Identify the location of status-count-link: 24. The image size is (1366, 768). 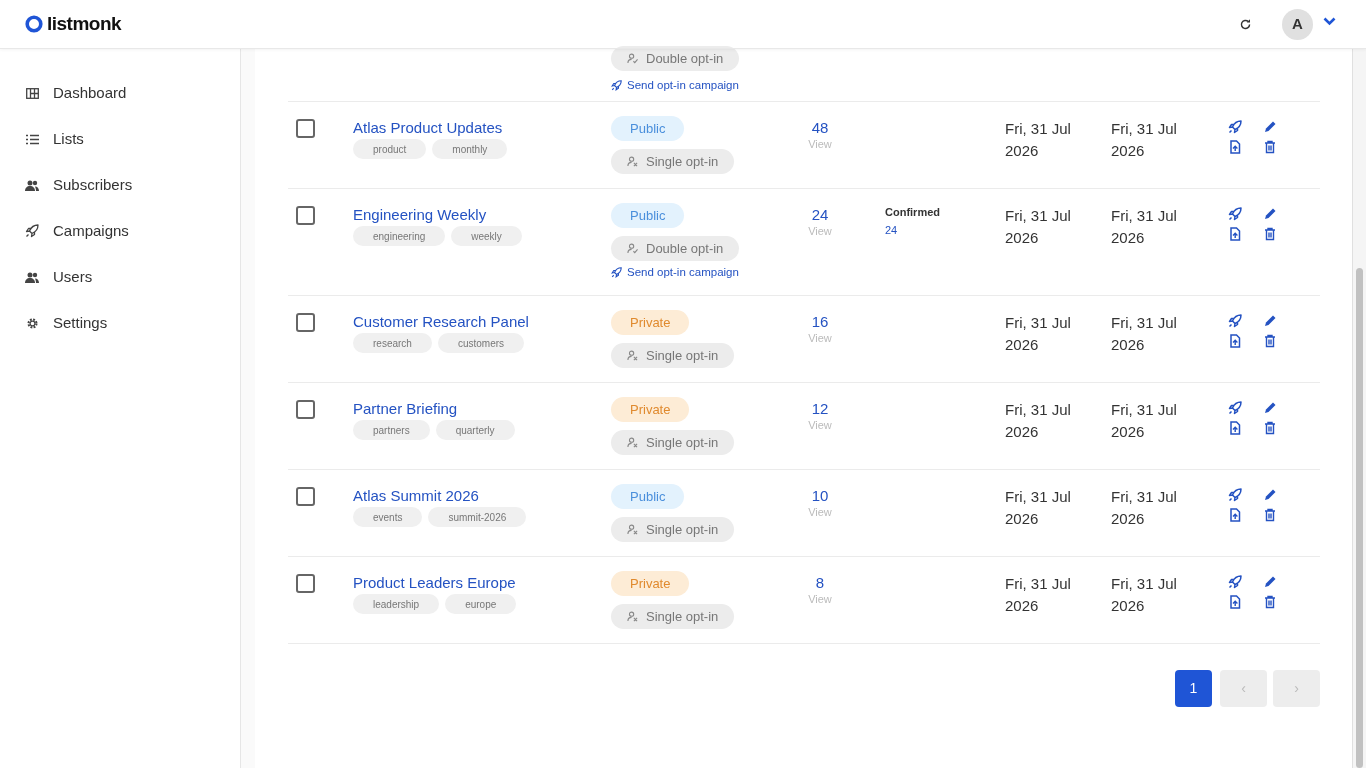
(891, 230).